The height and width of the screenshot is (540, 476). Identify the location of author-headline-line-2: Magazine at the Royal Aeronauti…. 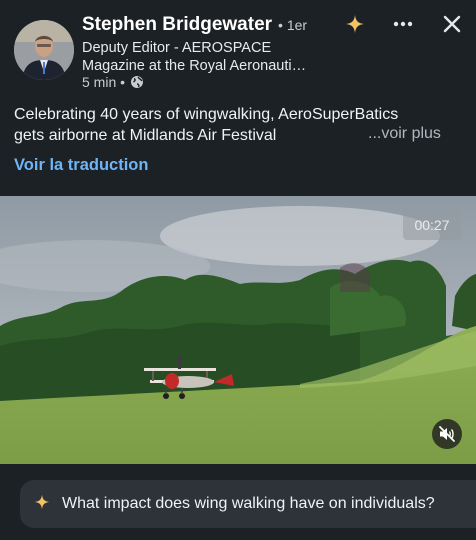
(194, 66).